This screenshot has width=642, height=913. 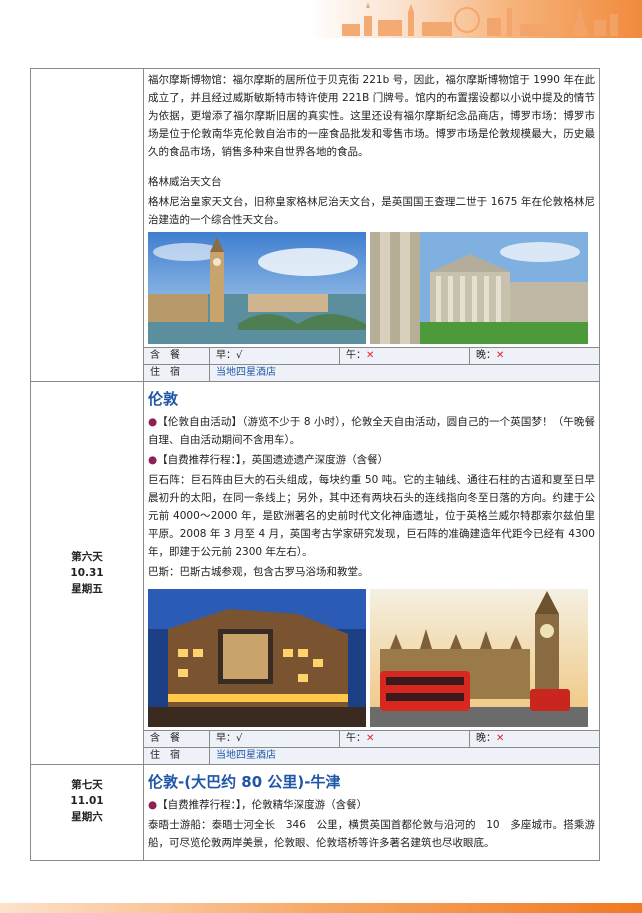 What do you see at coordinates (87, 225) in the screenshot?
I see `day5-day-cell` at bounding box center [87, 225].